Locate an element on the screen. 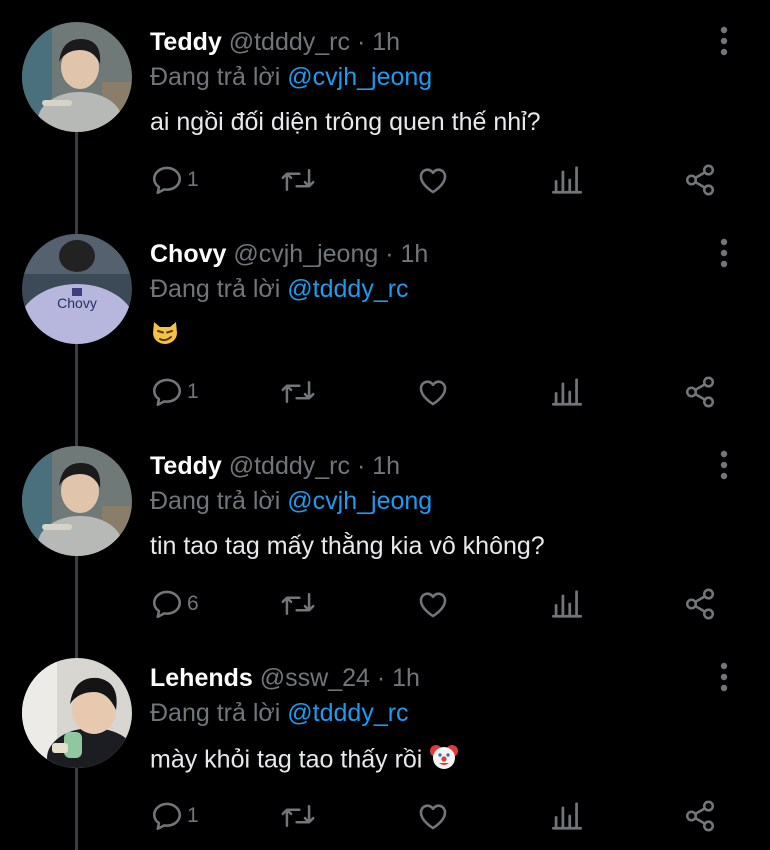 This screenshot has height=850, width=770. avatar-shirt-text: Chovy is located at coordinates (77, 303).